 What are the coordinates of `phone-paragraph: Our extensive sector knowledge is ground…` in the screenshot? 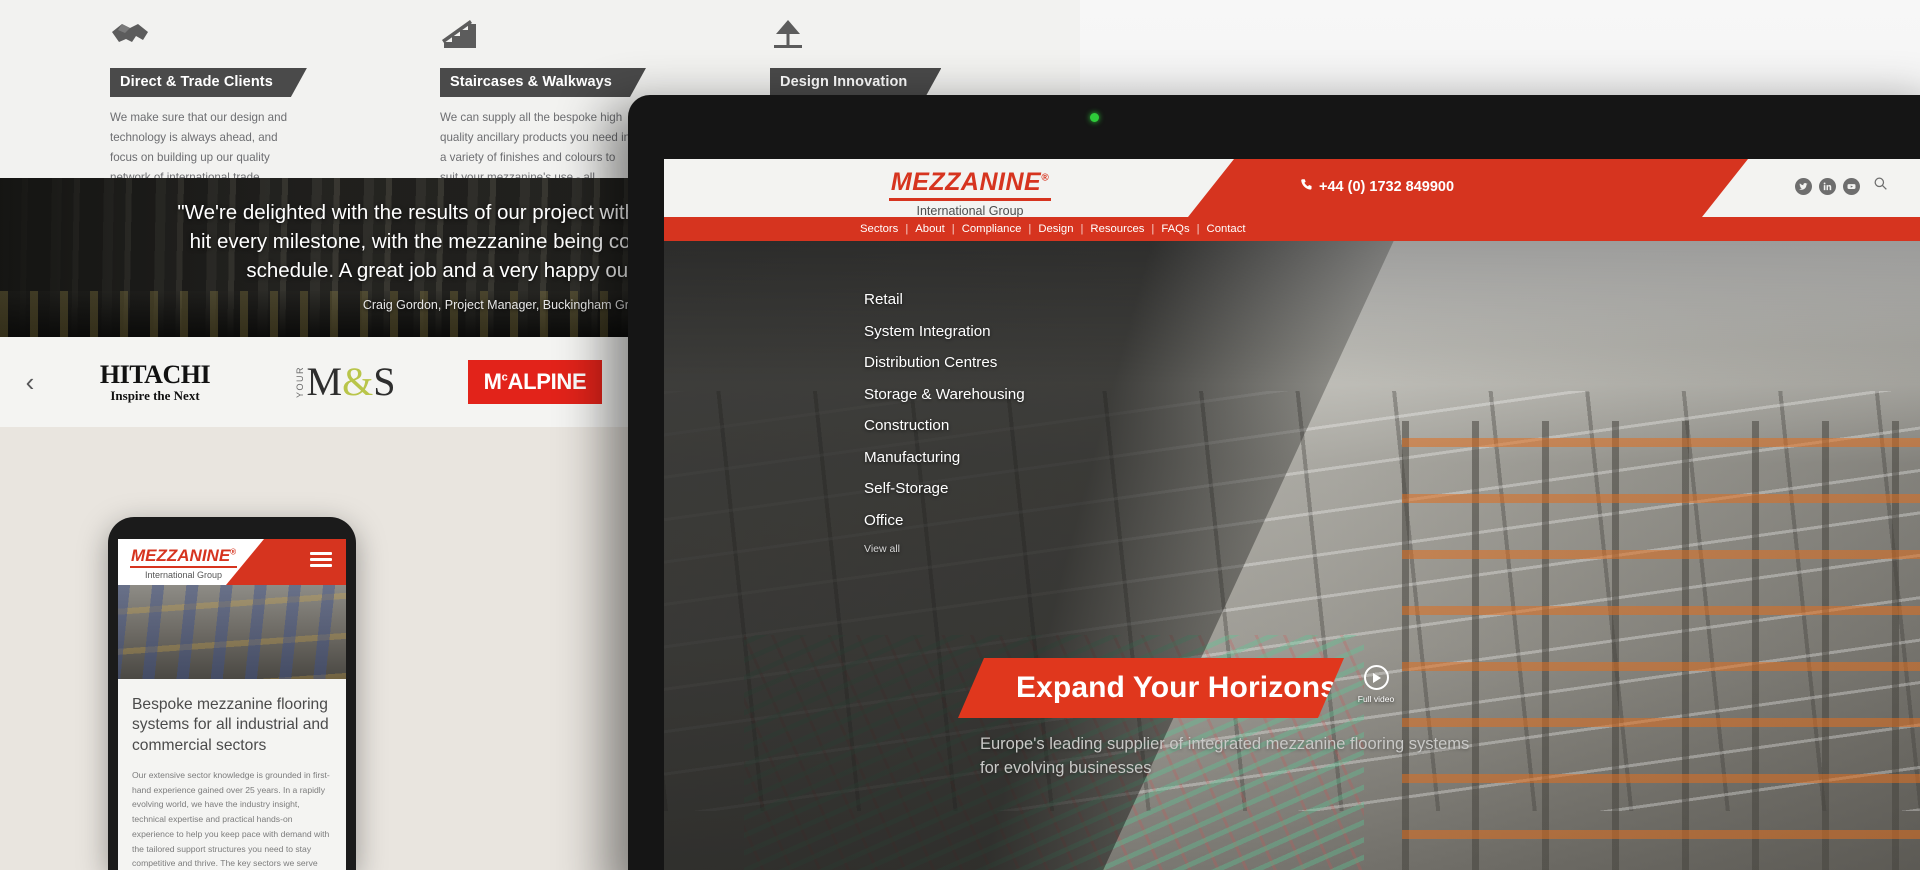 It's located at (231, 819).